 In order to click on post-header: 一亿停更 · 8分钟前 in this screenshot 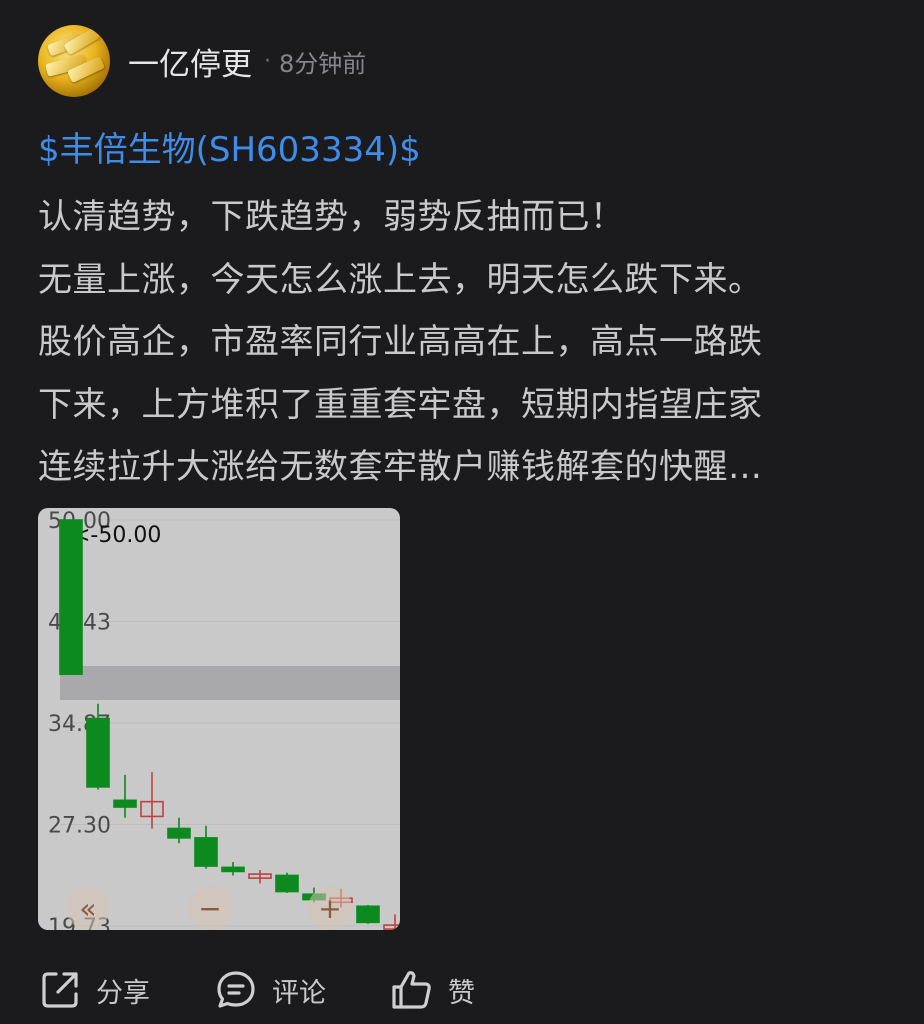, I will do `click(202, 61)`.